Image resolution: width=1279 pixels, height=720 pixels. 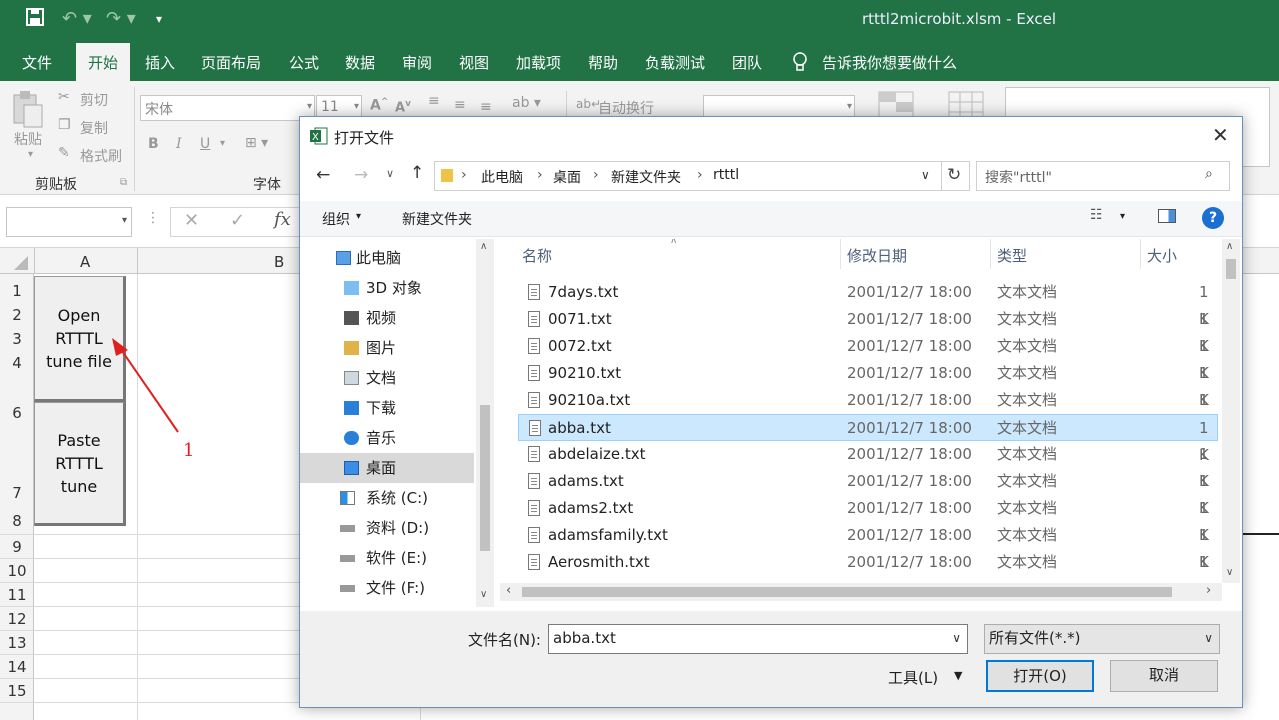 What do you see at coordinates (674, 242) in the screenshot?
I see `sort-ascending-icon: ∧` at bounding box center [674, 242].